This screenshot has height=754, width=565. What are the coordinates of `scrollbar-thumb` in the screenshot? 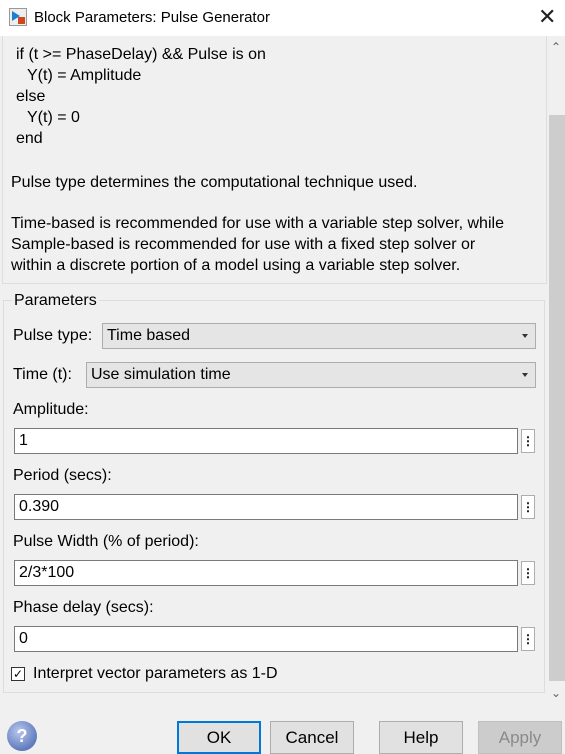 It's located at (557, 398).